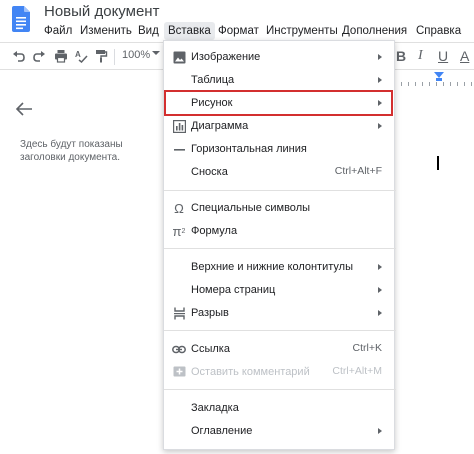 This screenshot has width=474, height=454. I want to click on chart-icon, so click(179, 126).